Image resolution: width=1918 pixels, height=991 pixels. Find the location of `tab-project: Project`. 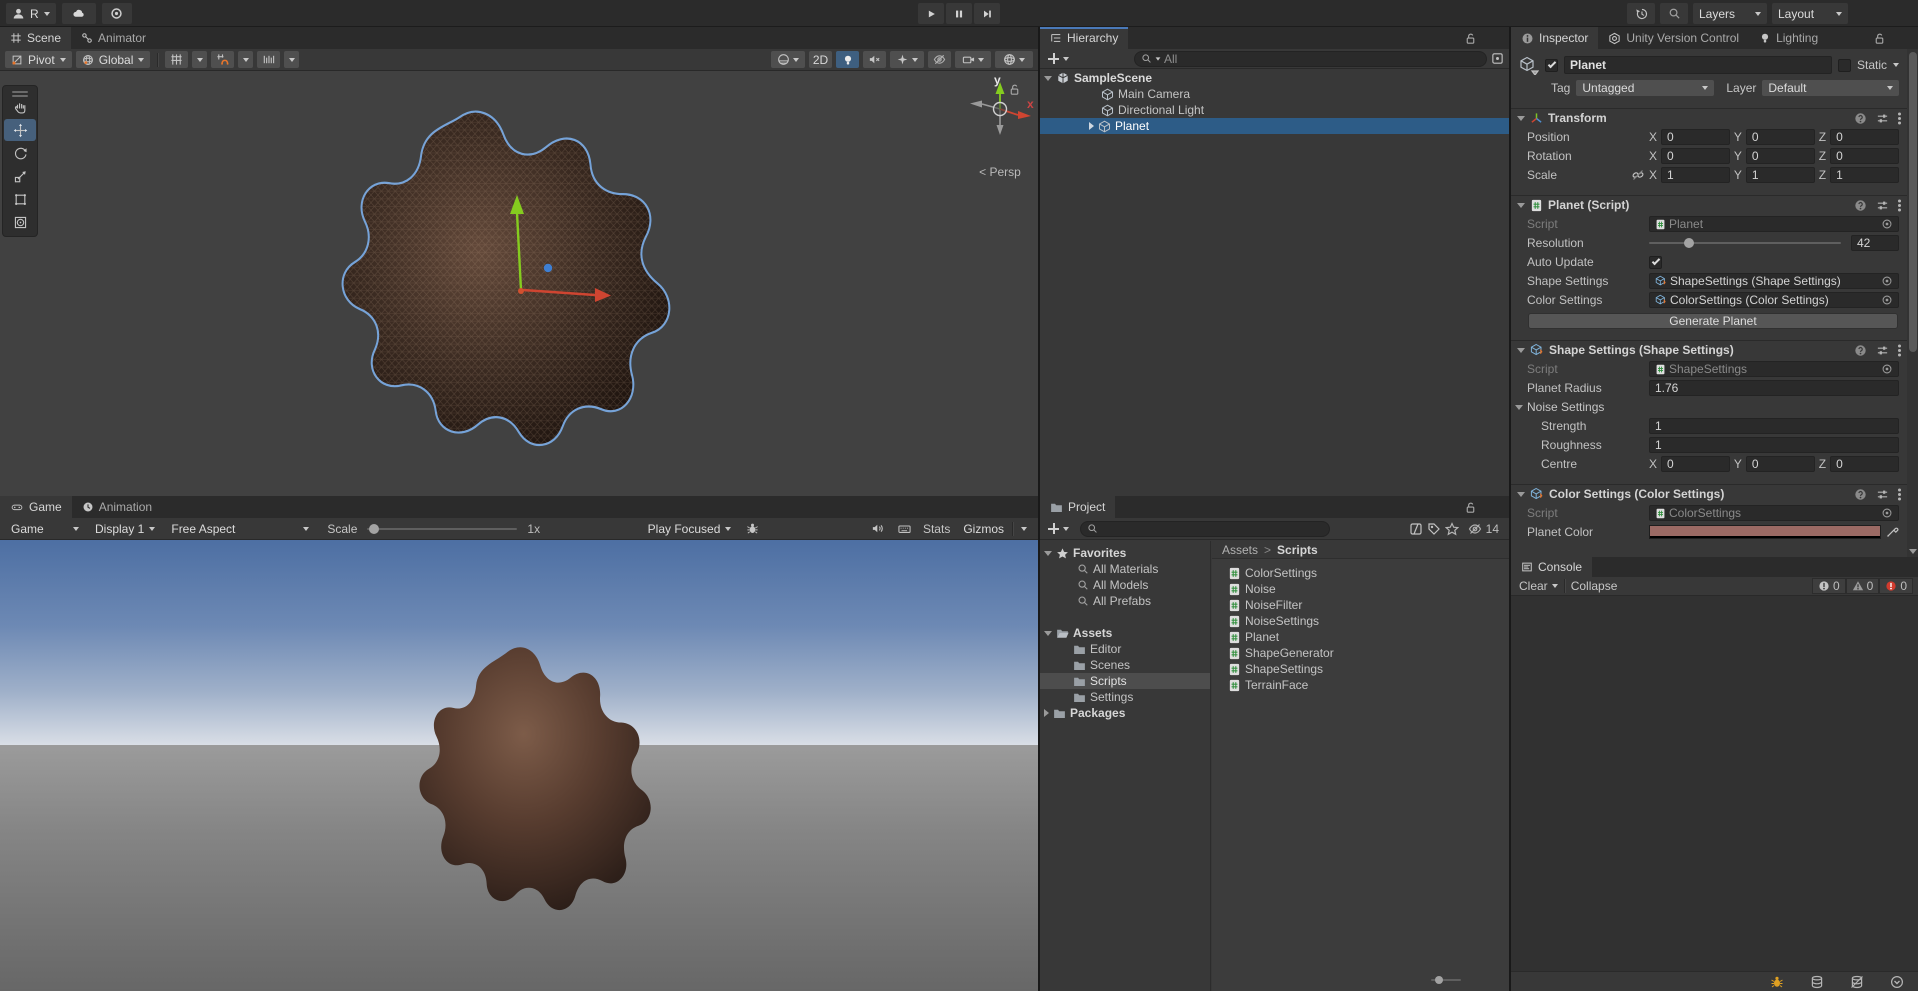

tab-project: Project is located at coordinates (1078, 507).